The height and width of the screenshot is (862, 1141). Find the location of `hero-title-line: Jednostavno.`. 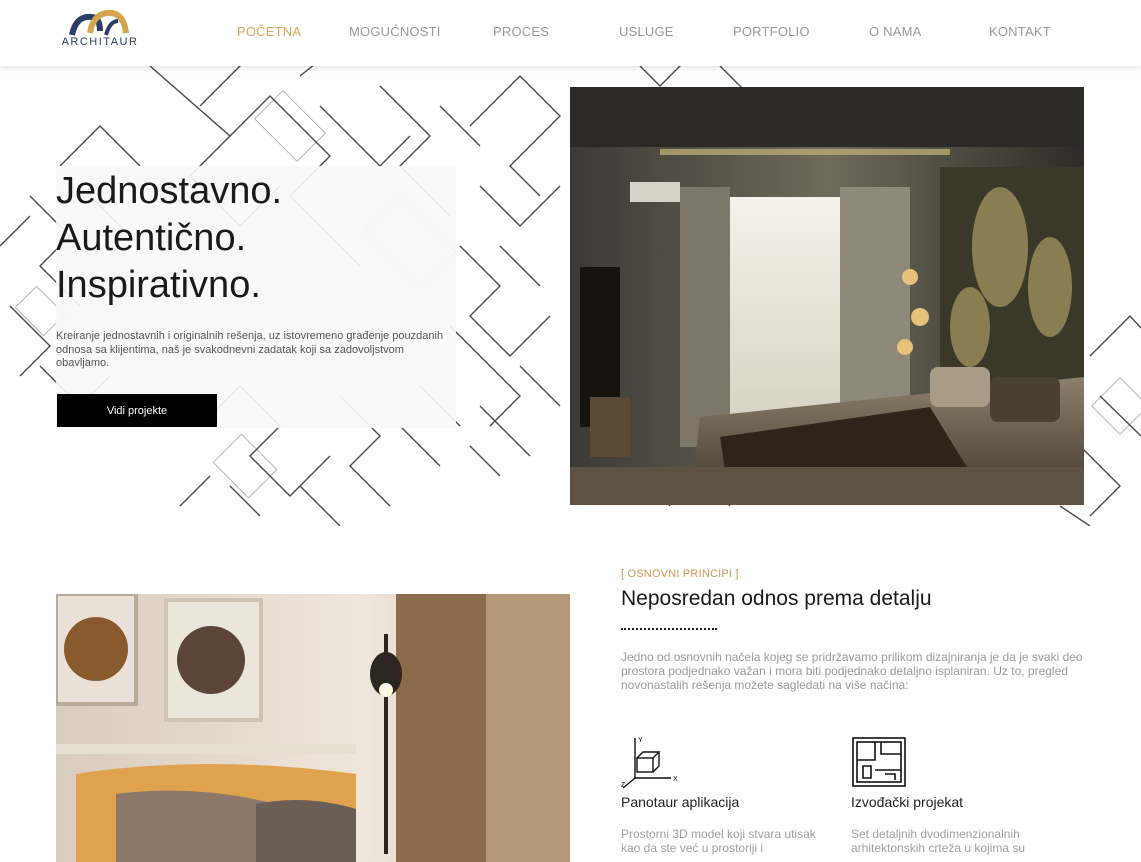

hero-title-line: Jednostavno. is located at coordinates (169, 191).